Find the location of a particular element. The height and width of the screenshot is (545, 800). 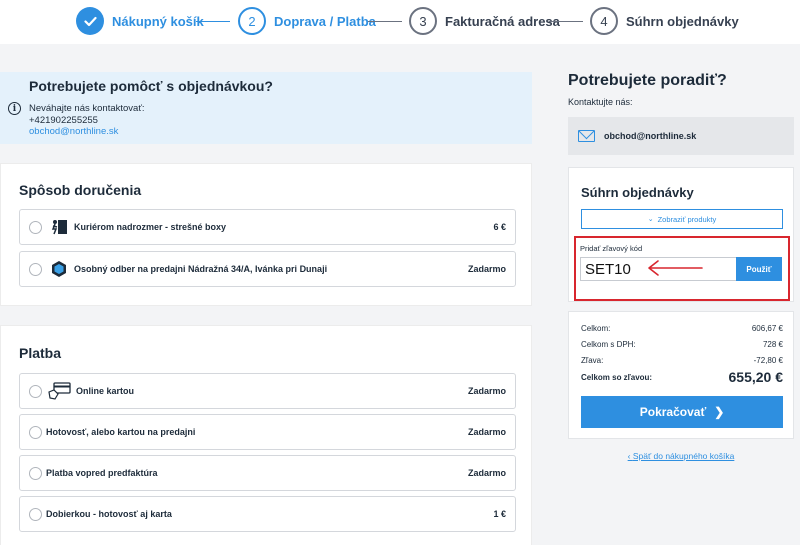

option-label: Hotovosť, alebo kartou na predajni is located at coordinates (121, 432).